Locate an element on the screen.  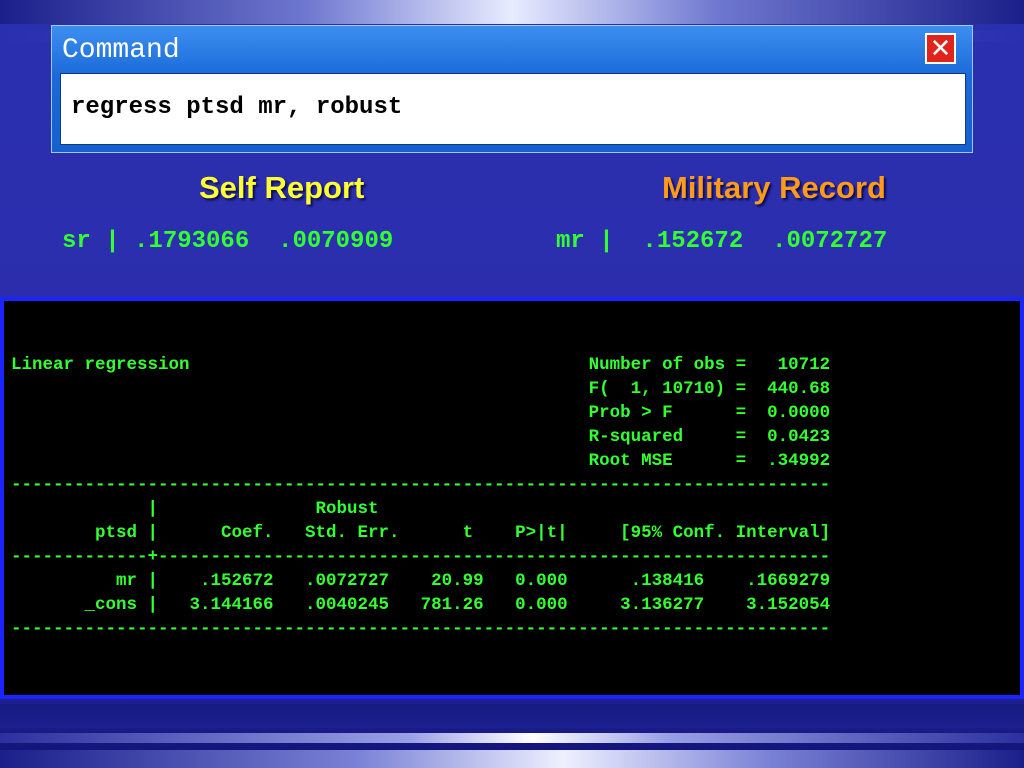
self-report-coefficient: sr | .1793066 .0070909 is located at coordinates (228, 241).